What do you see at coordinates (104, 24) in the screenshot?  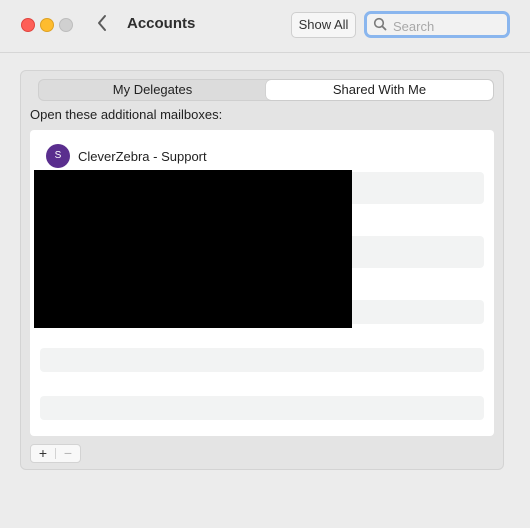 I see `chevron-left-icon` at bounding box center [104, 24].